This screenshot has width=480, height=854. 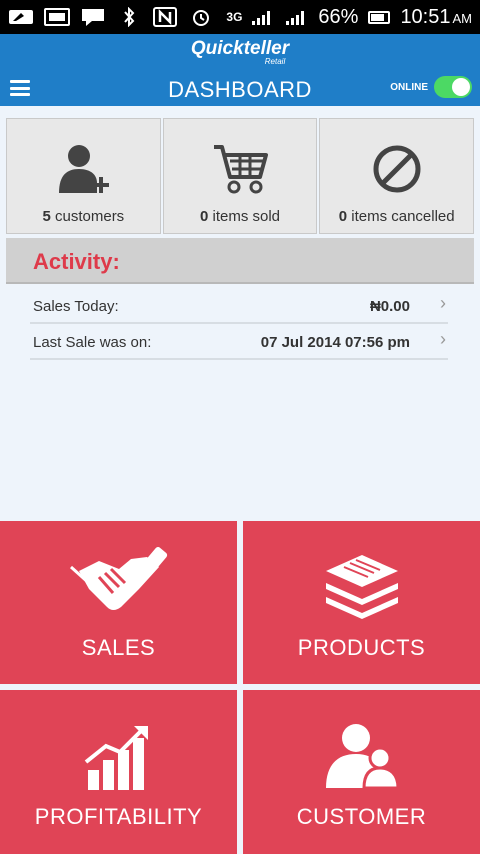 What do you see at coordinates (261, 18) in the screenshot?
I see `signal-icon` at bounding box center [261, 18].